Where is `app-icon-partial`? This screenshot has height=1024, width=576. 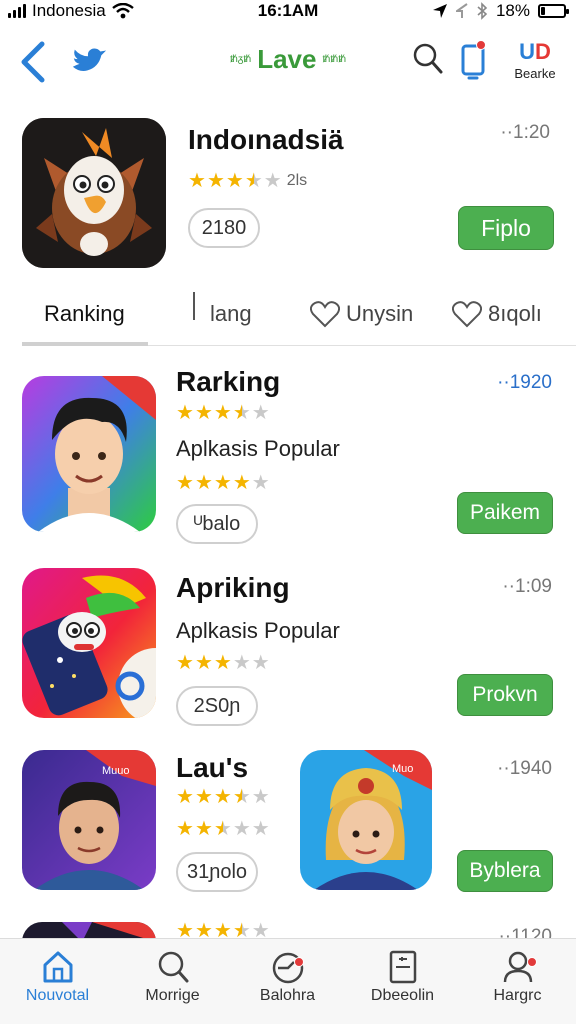 app-icon-partial is located at coordinates (89, 930).